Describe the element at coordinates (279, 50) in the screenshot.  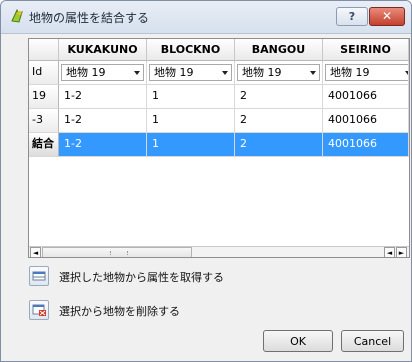
I see `column-header-bangou: BANGOU` at that location.